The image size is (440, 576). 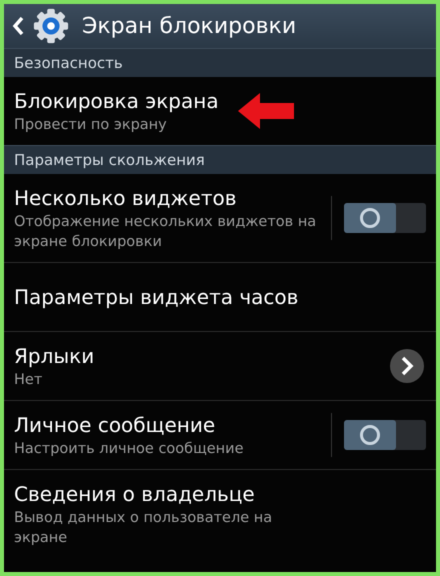 What do you see at coordinates (220, 62) in the screenshot?
I see `section-header: Безопасность` at bounding box center [220, 62].